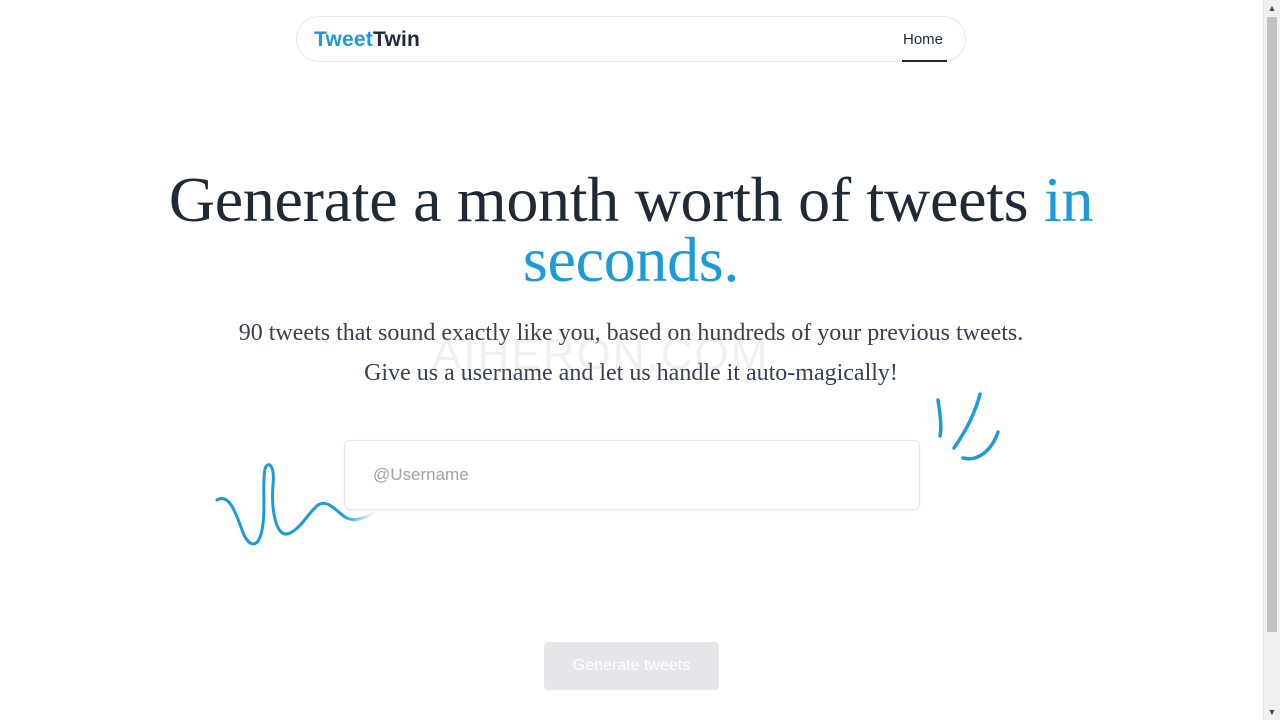 This screenshot has width=1280, height=720. I want to click on navbar: TweetTwin Home, so click(631, 39).